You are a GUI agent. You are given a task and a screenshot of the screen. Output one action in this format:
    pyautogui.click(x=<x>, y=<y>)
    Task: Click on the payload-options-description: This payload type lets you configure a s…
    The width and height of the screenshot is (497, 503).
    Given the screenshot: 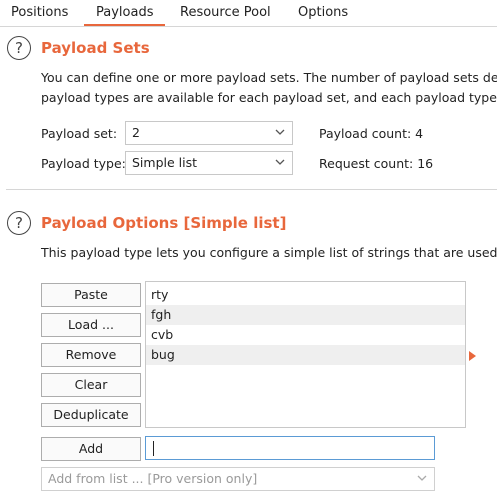 What is the action you would take?
    pyautogui.click(x=269, y=252)
    